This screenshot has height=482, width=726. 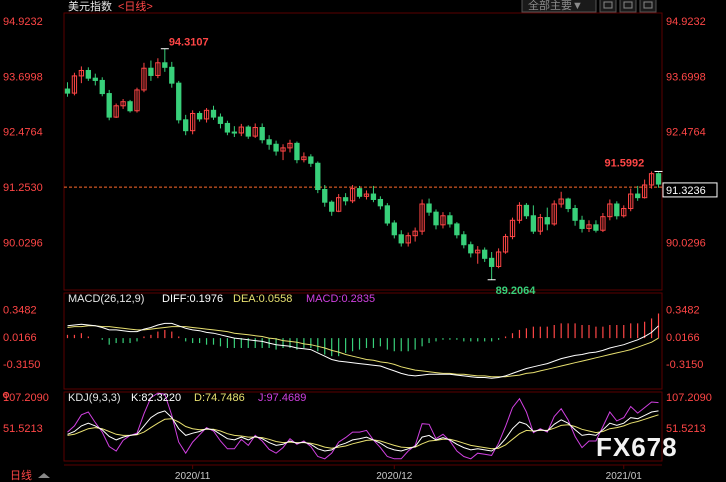 I want to click on macd-label: MACD(26,12,9), so click(x=106, y=299).